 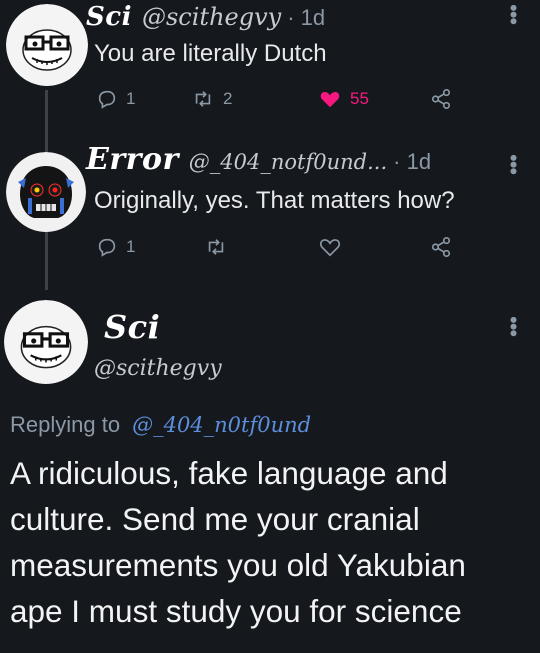 What do you see at coordinates (221, 425) in the screenshot?
I see `replying-to-mention: @_404_n0tf0und` at bounding box center [221, 425].